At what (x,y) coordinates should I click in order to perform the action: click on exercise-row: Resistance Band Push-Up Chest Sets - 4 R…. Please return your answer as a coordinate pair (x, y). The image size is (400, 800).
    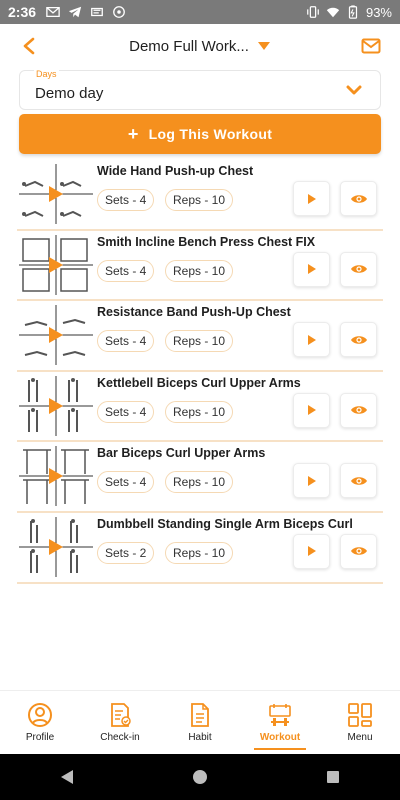
    Looking at the image, I should click on (200, 336).